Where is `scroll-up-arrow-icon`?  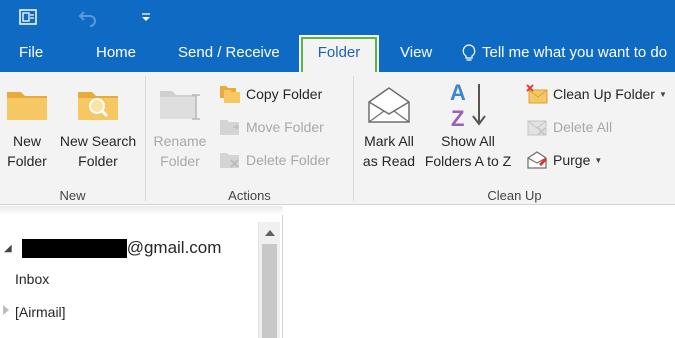
scroll-up-arrow-icon is located at coordinates (269, 232).